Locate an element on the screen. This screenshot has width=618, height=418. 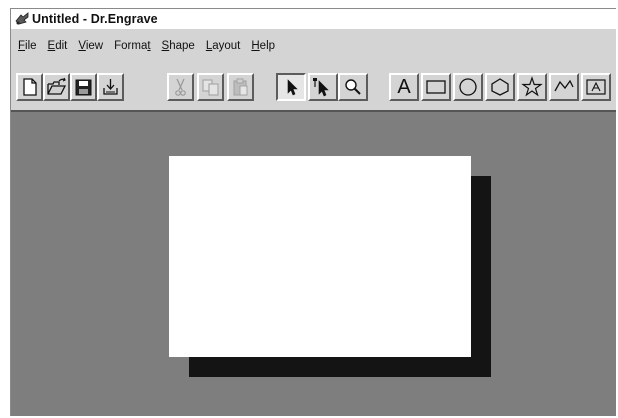
copy-button is located at coordinates (210, 87).